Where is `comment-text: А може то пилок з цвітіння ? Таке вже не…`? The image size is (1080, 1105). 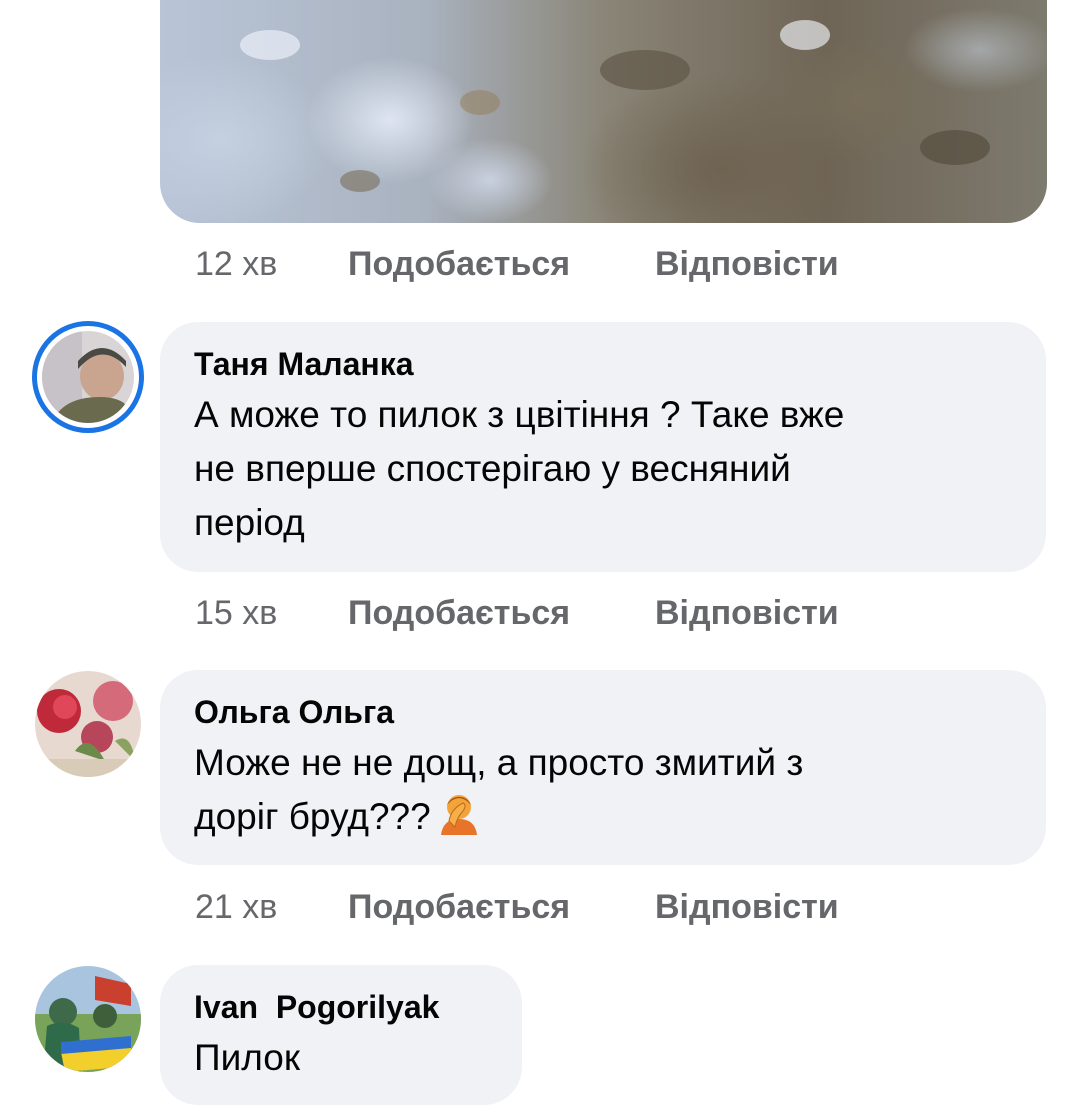 comment-text: А може то пилок з цвітіння ? Таке вже не… is located at coordinates (604, 469).